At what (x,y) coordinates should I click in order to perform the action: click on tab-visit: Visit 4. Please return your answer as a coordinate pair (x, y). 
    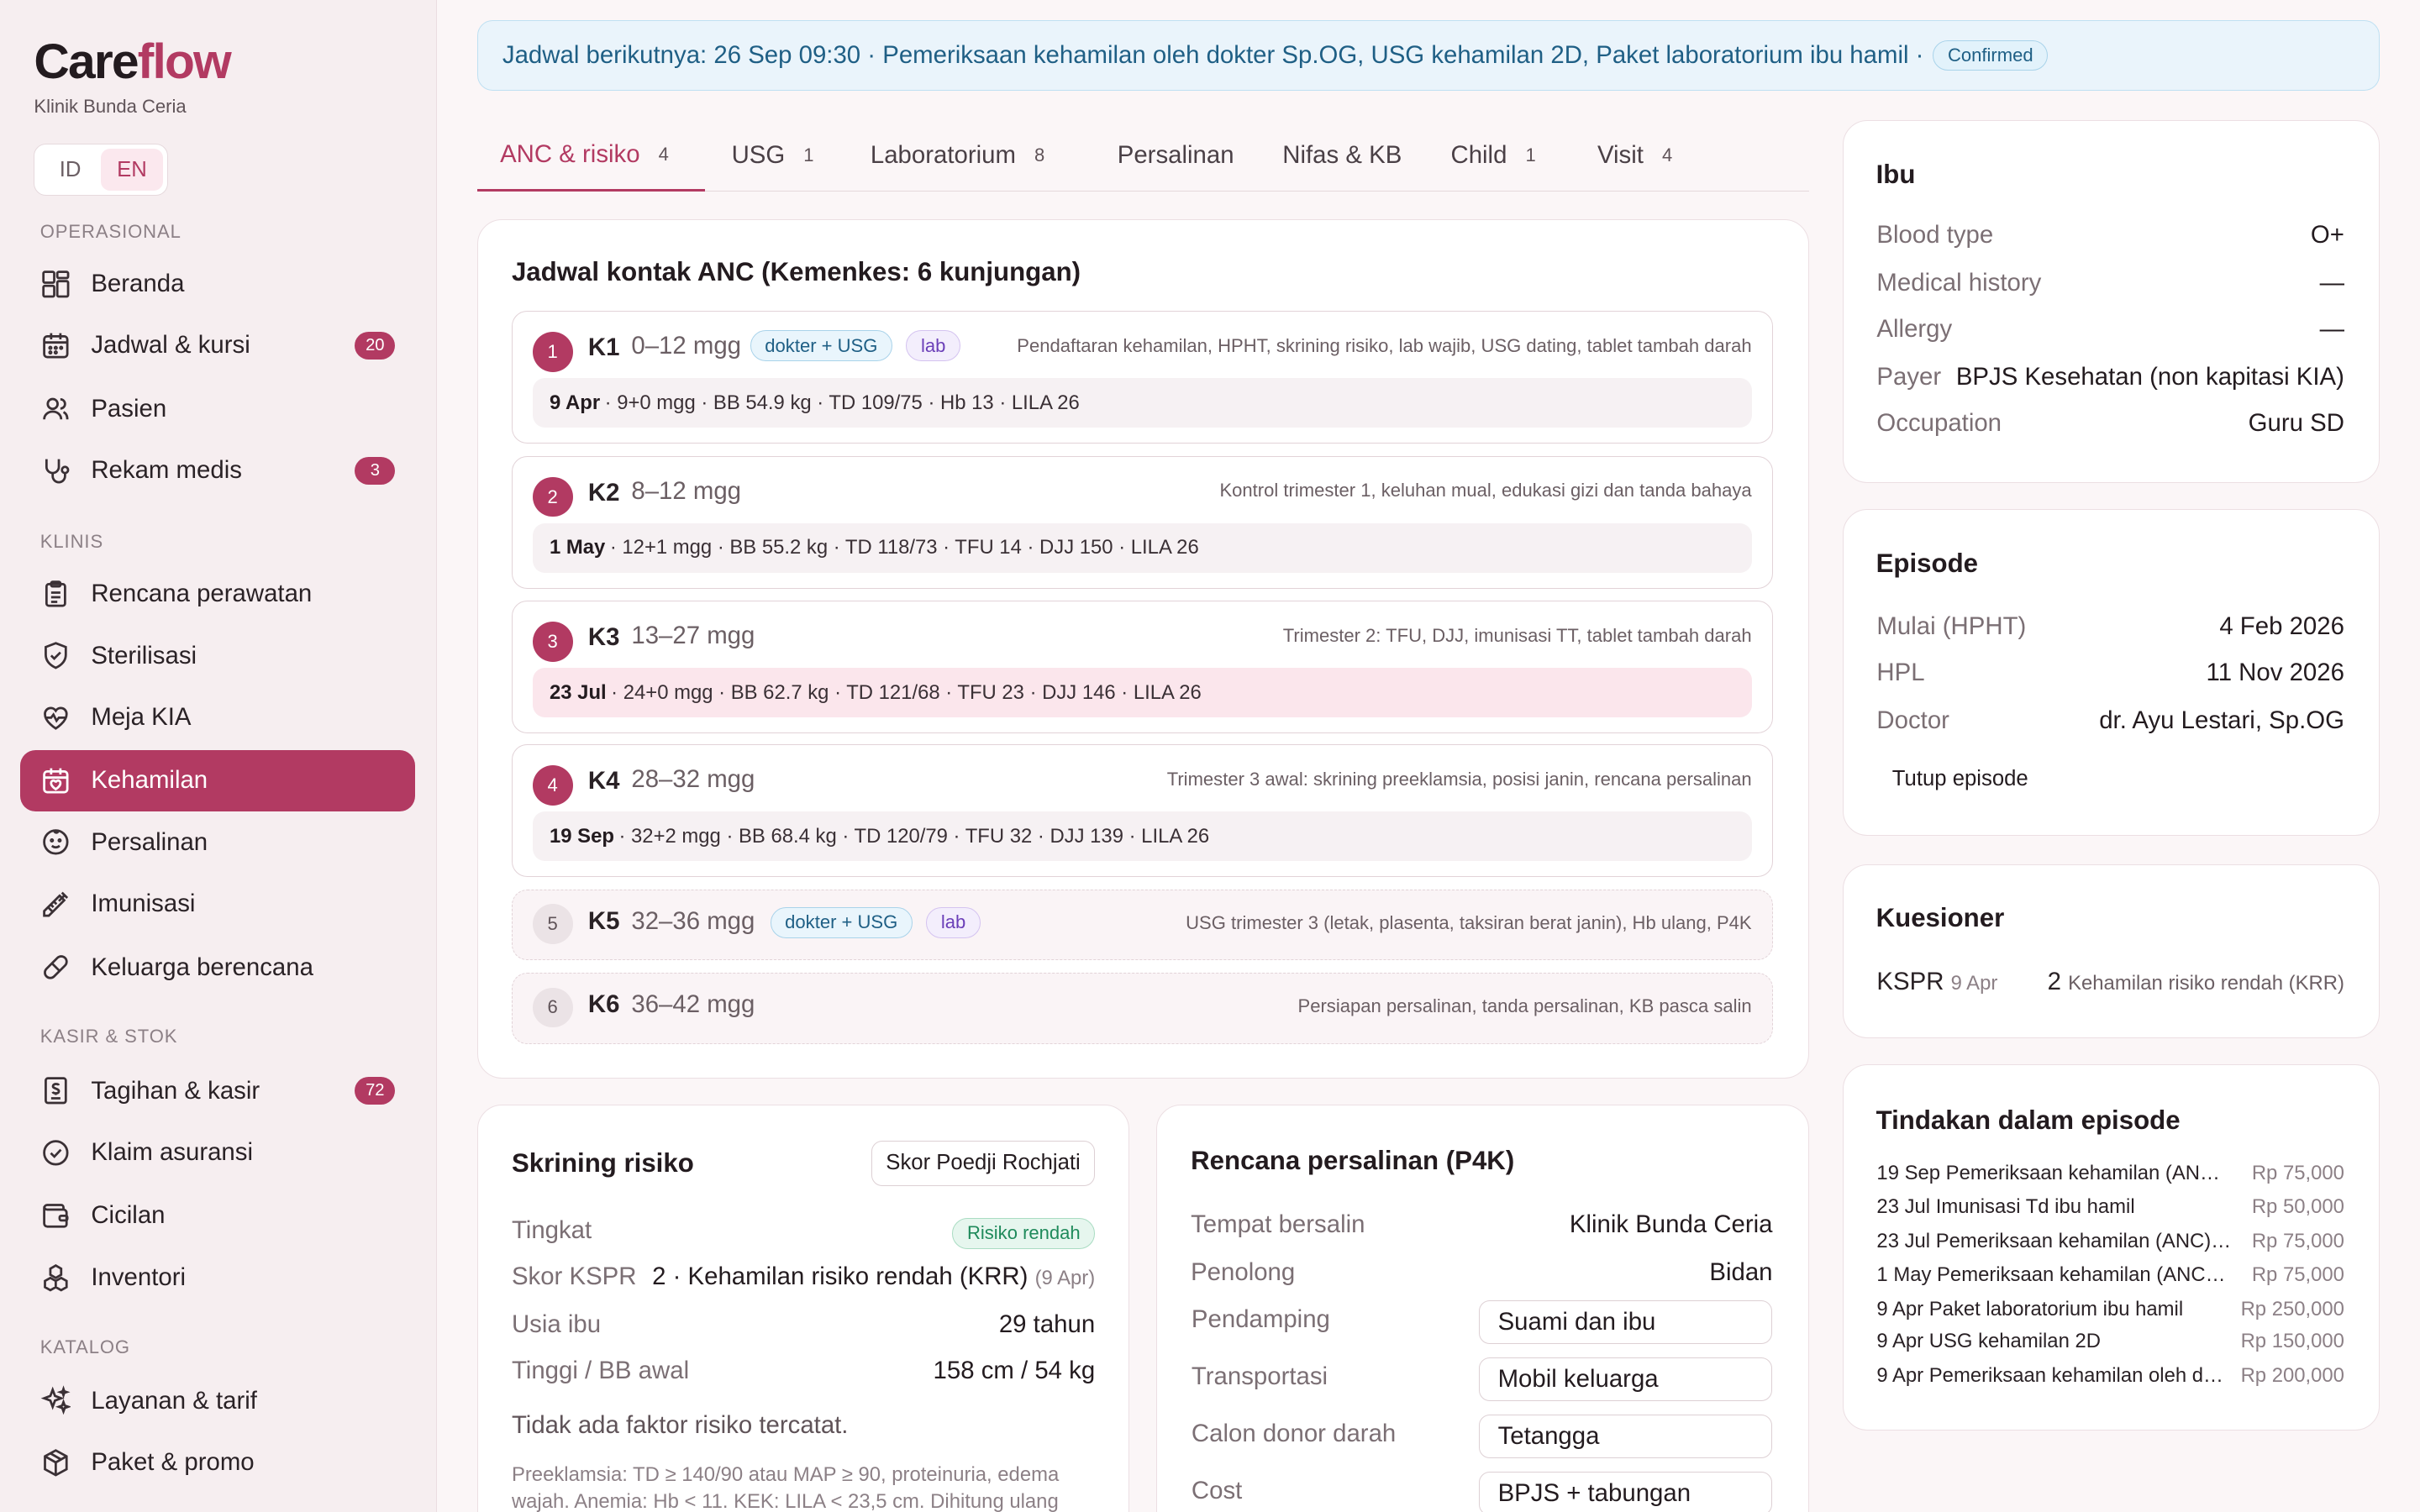
    Looking at the image, I should click on (1634, 155).